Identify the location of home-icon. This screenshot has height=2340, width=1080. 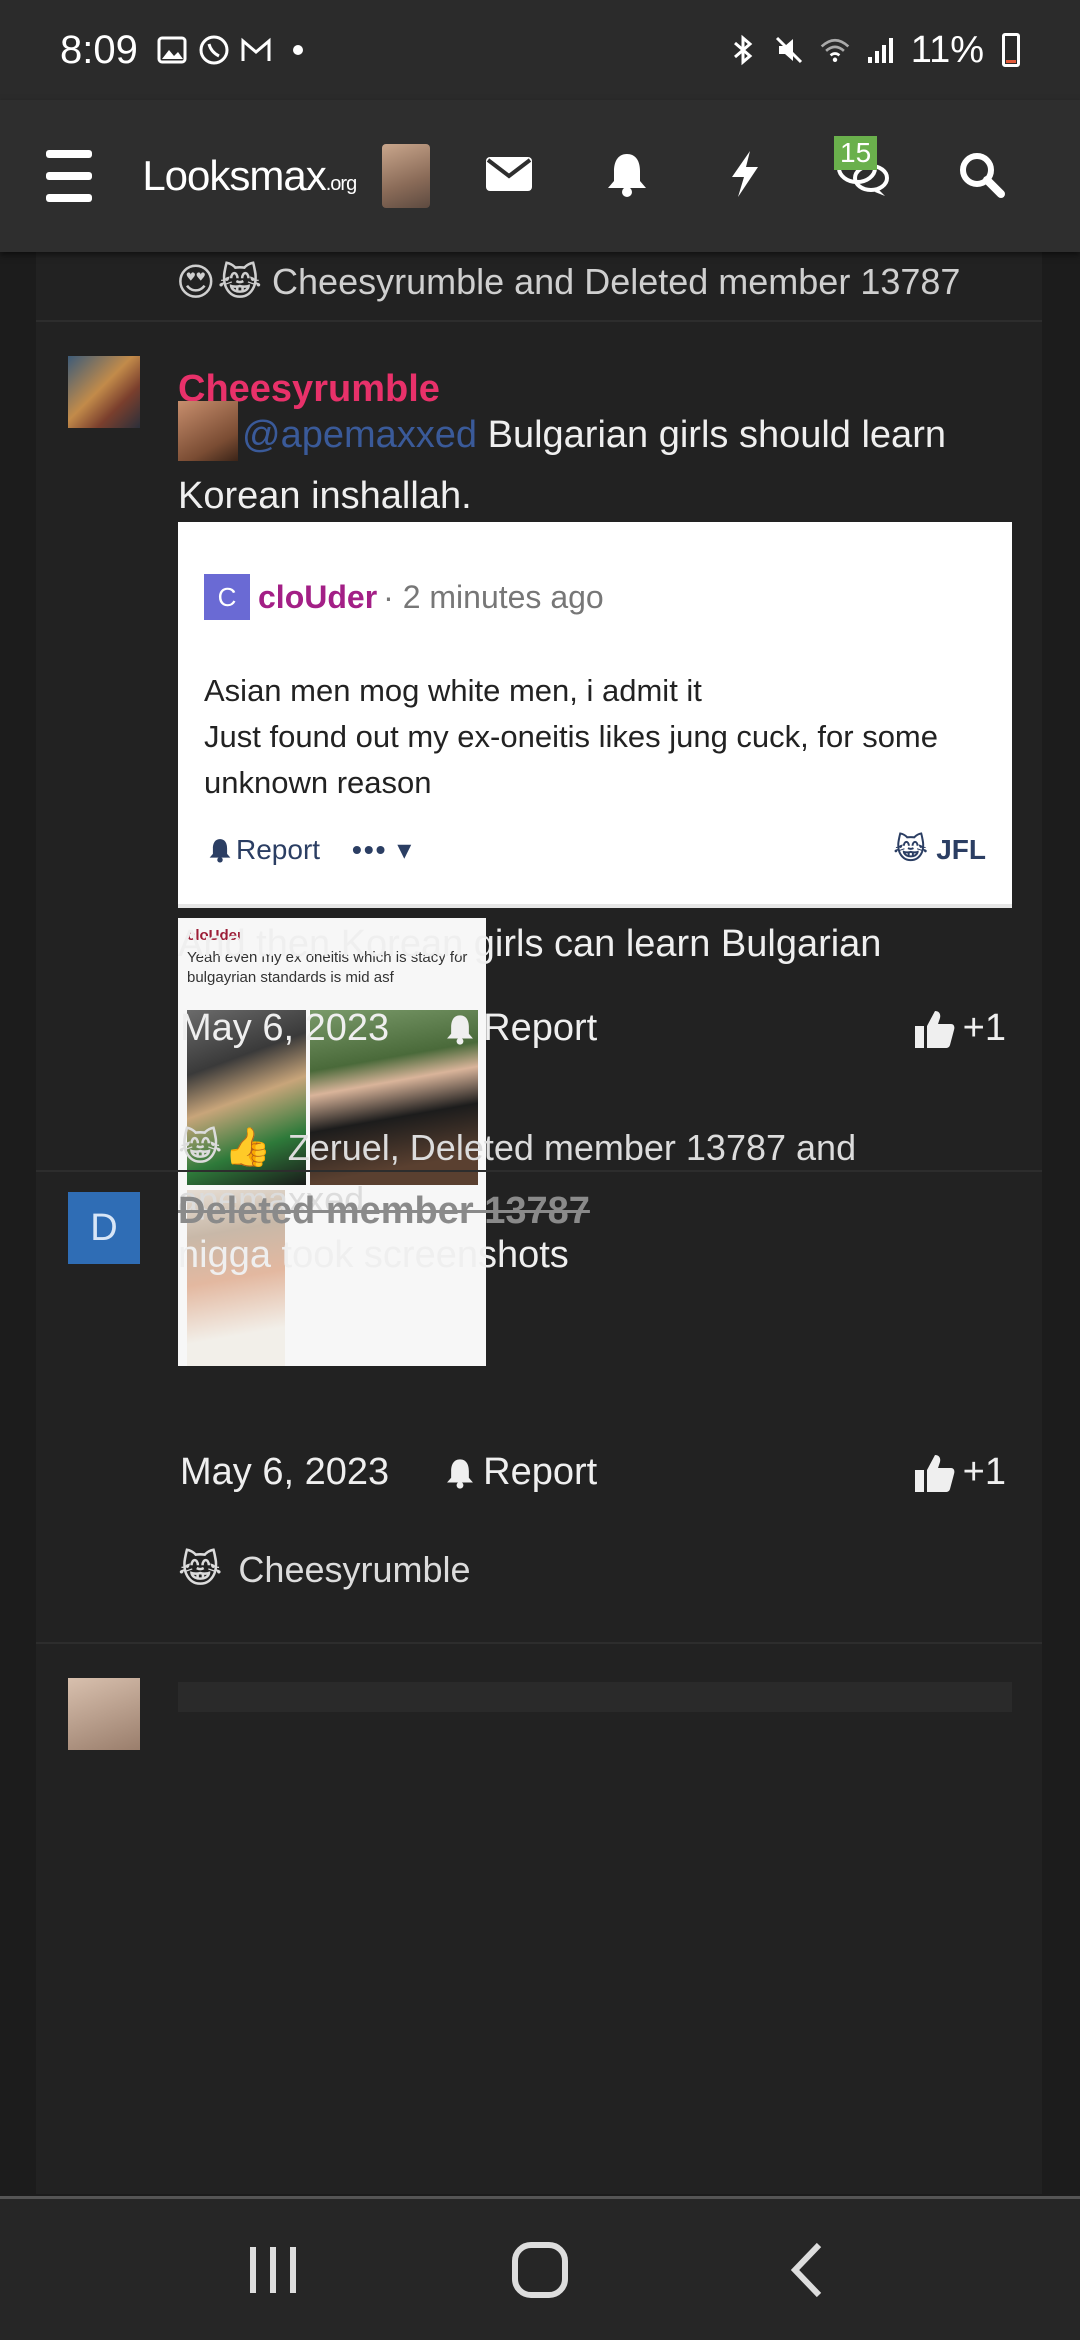
(539, 2269).